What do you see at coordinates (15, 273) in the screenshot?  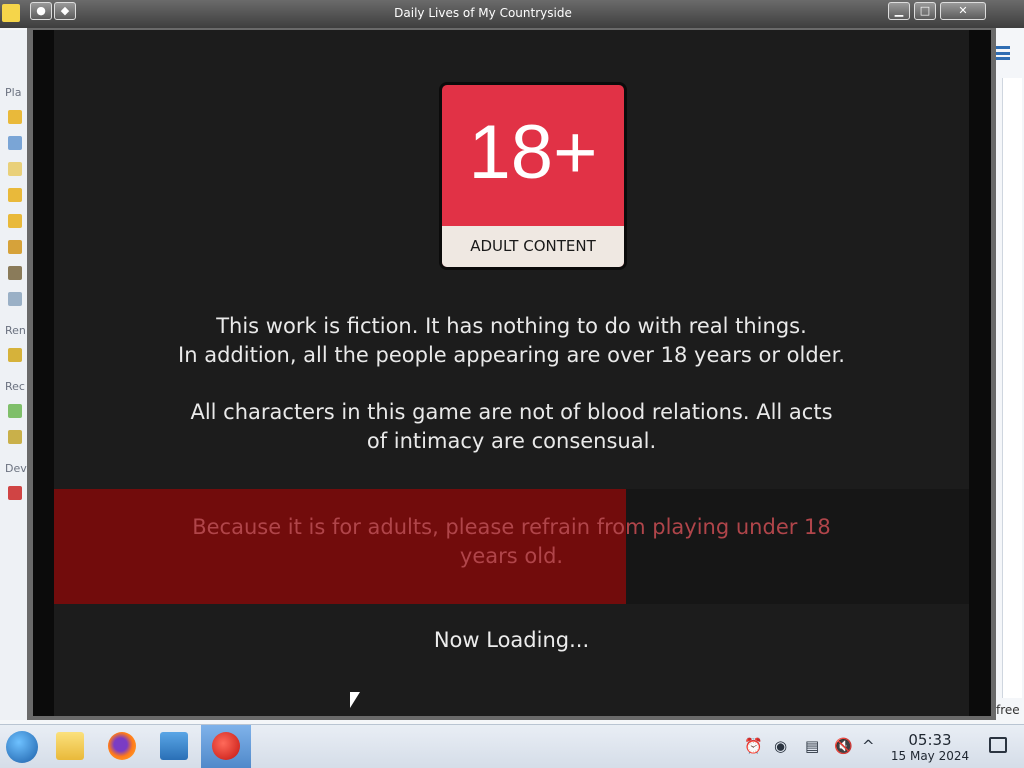 I see `video-folder-icon` at bounding box center [15, 273].